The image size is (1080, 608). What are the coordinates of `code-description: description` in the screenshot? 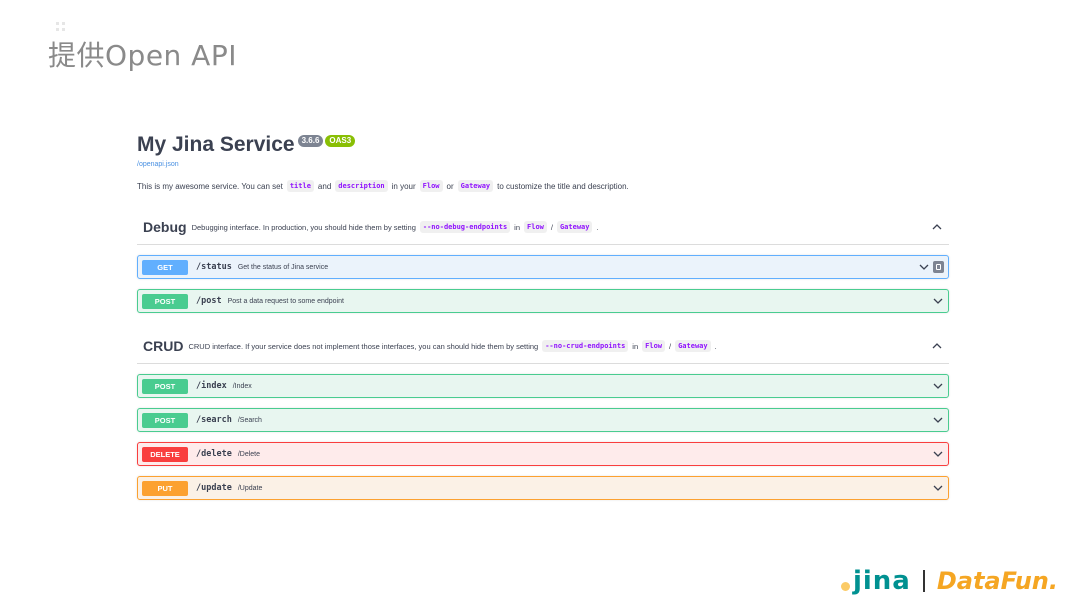 It's located at (361, 186).